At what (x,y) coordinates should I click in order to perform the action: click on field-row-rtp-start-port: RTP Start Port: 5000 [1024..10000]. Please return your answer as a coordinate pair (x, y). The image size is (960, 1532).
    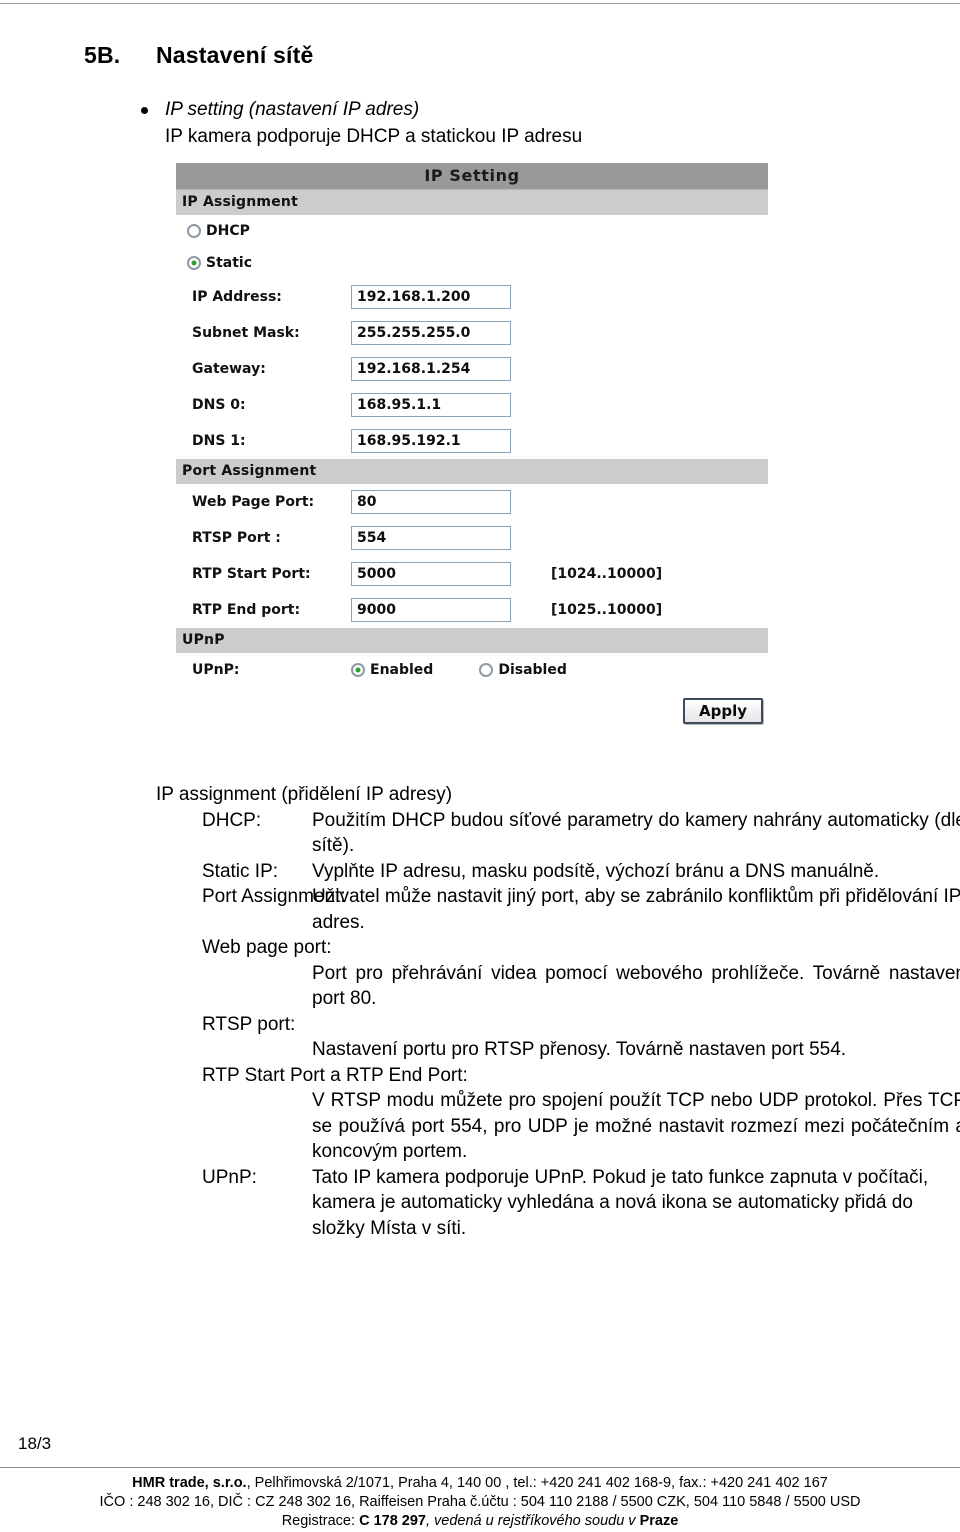
    Looking at the image, I should click on (472, 574).